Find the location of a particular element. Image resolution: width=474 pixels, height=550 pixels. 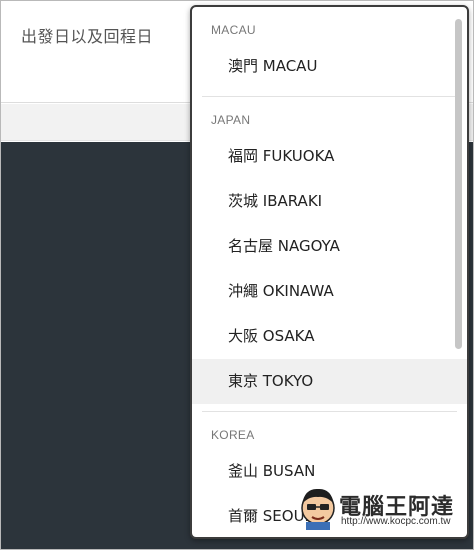

option-group-label: KOREA is located at coordinates (233, 435).